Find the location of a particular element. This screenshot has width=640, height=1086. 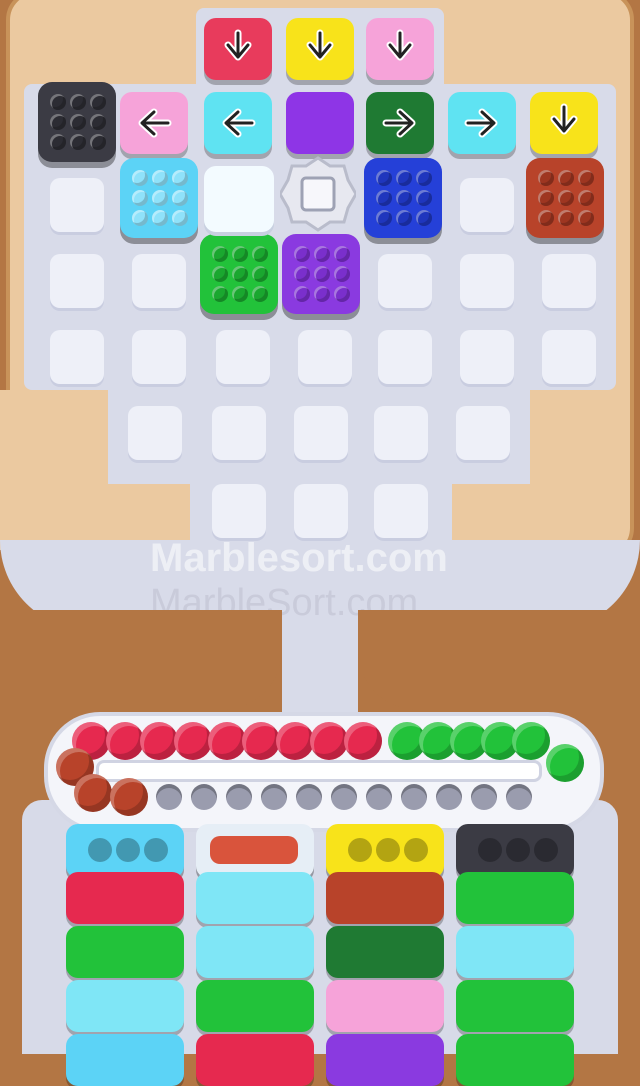

black-box is located at coordinates (77, 122).